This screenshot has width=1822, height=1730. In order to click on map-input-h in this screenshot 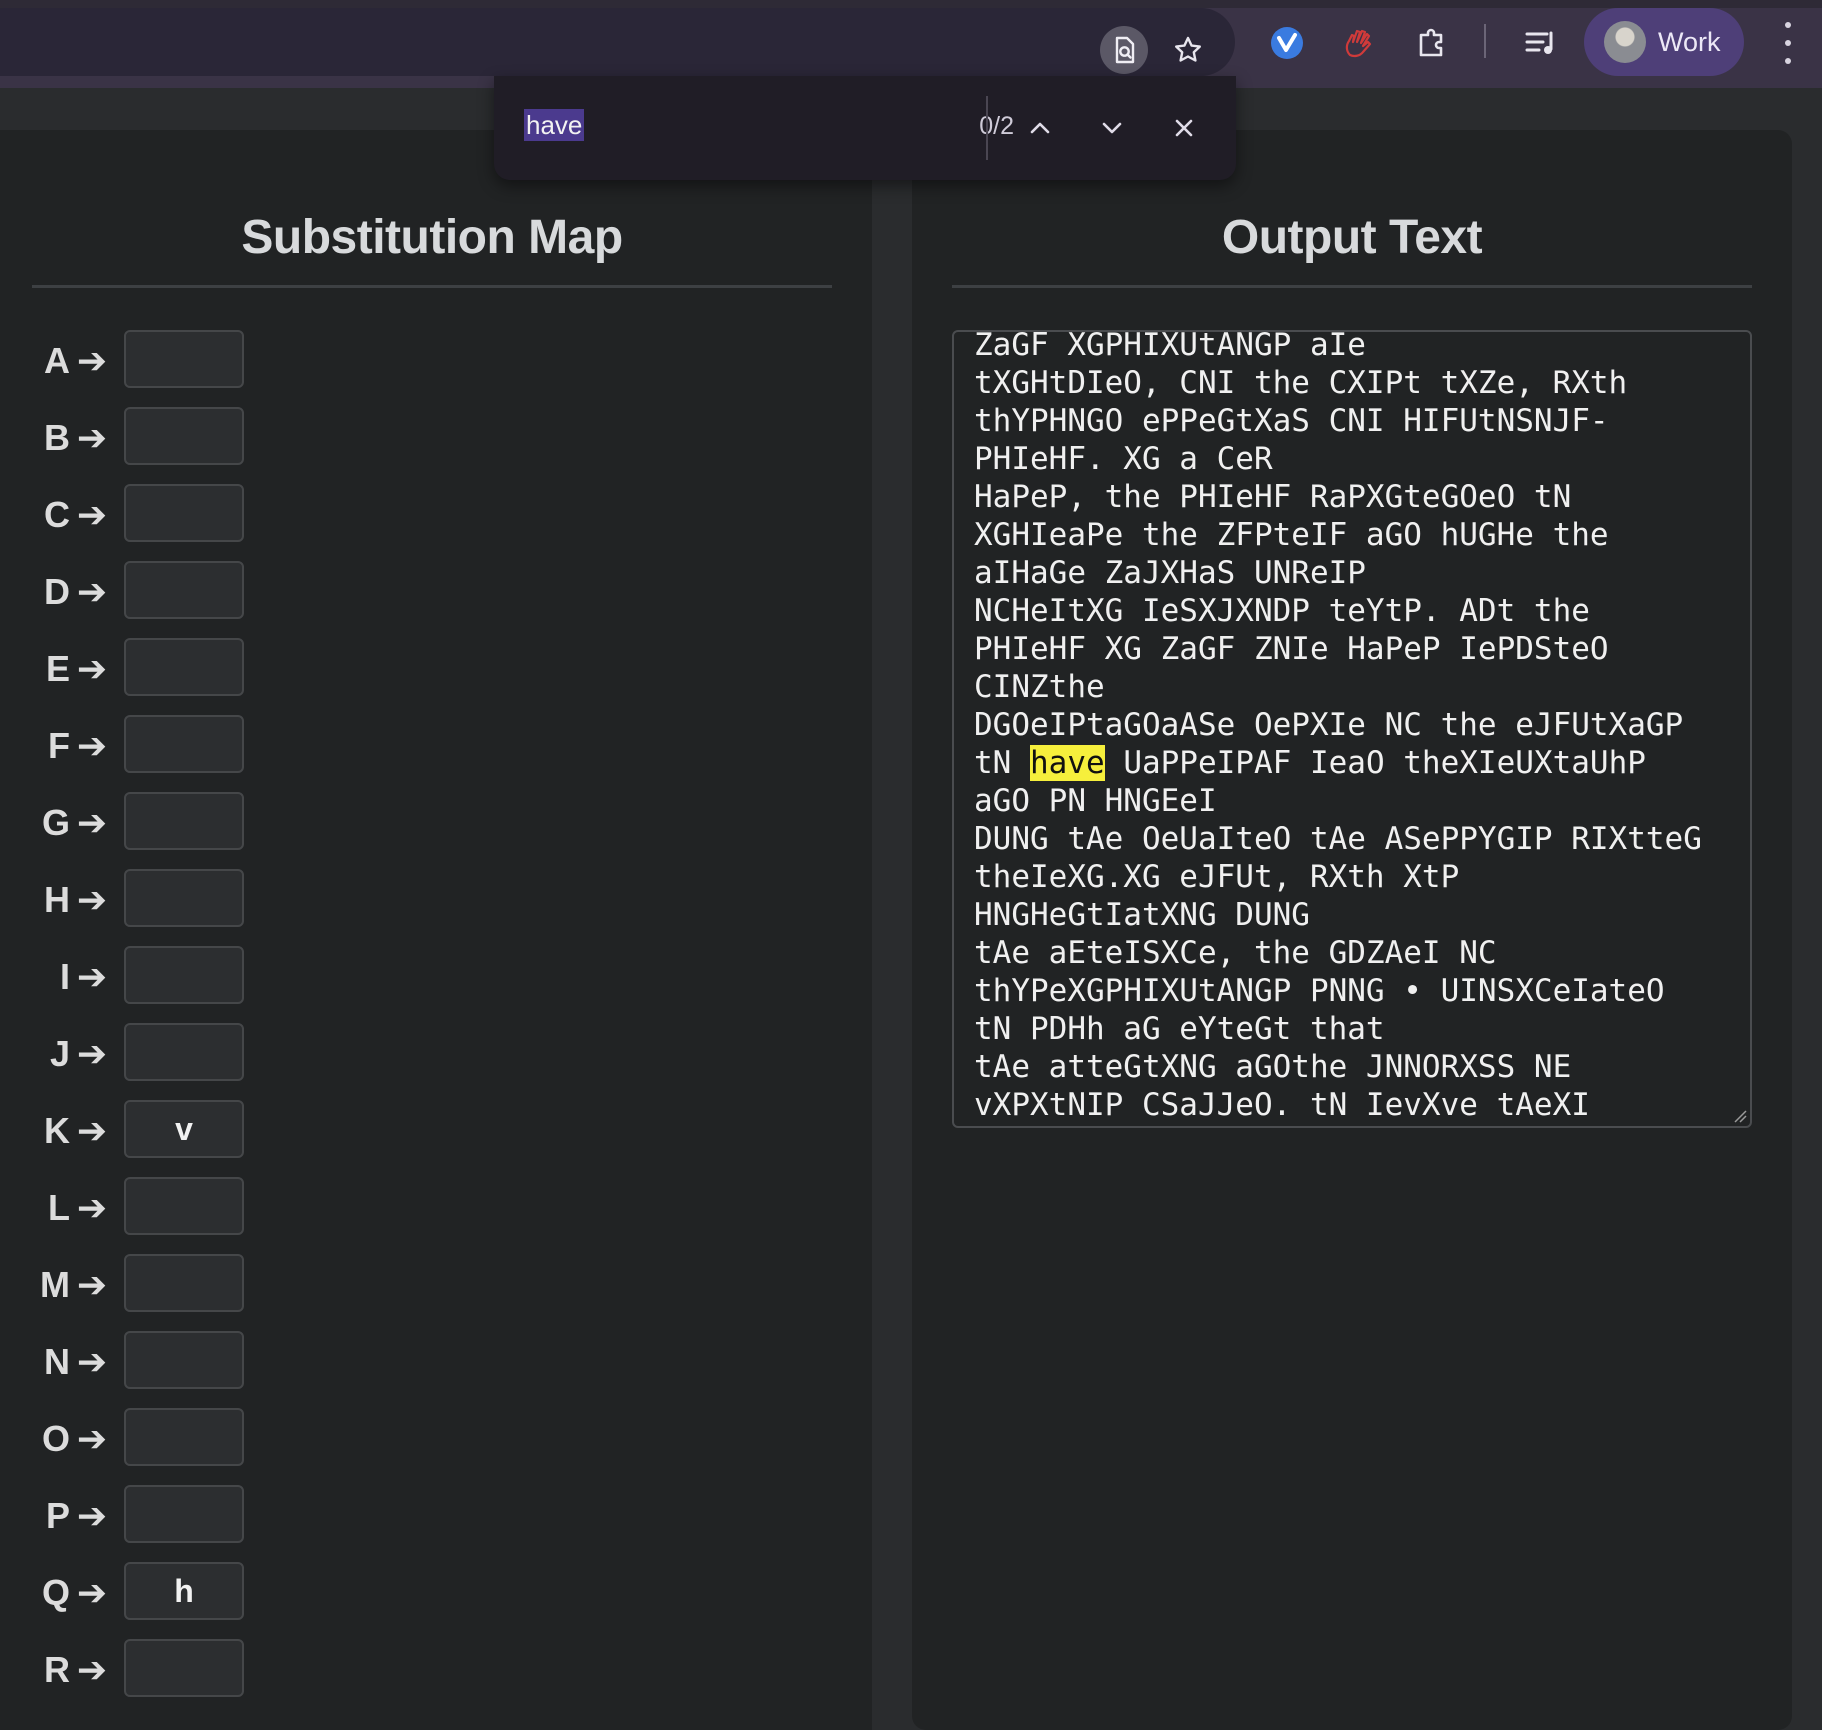, I will do `click(184, 898)`.